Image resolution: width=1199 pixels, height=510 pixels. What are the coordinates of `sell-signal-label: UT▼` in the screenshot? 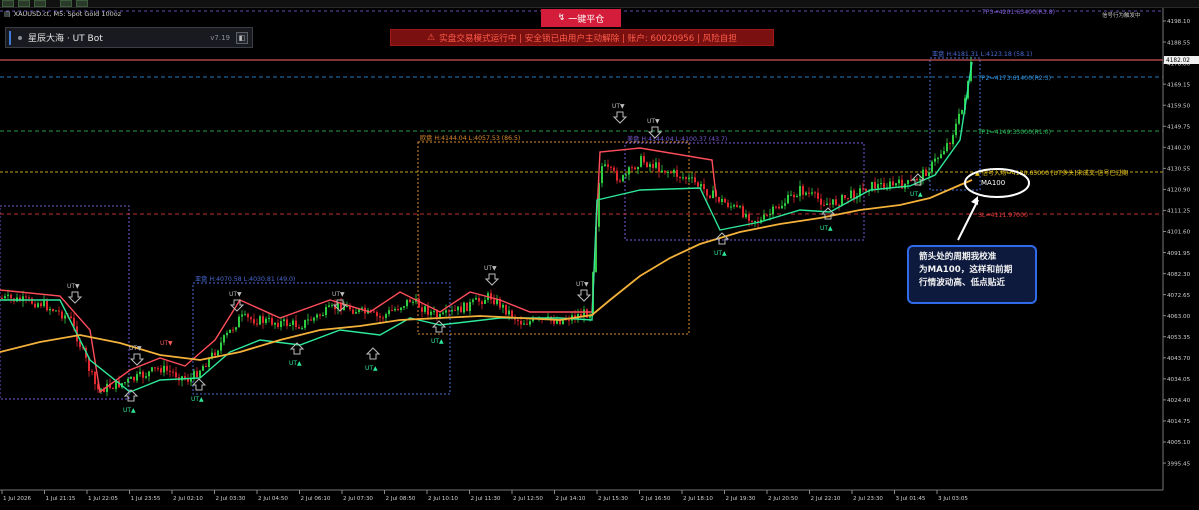 It's located at (338, 294).